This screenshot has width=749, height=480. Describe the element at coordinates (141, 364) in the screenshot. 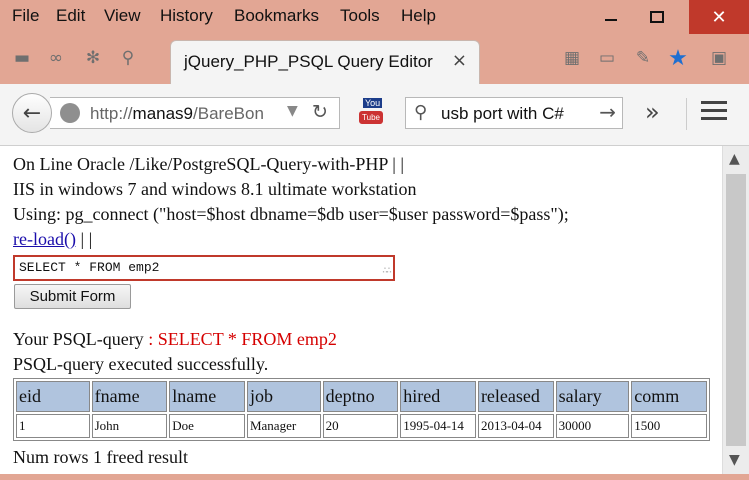

I see `executed-message: PSQL-query executed successfully.` at that location.